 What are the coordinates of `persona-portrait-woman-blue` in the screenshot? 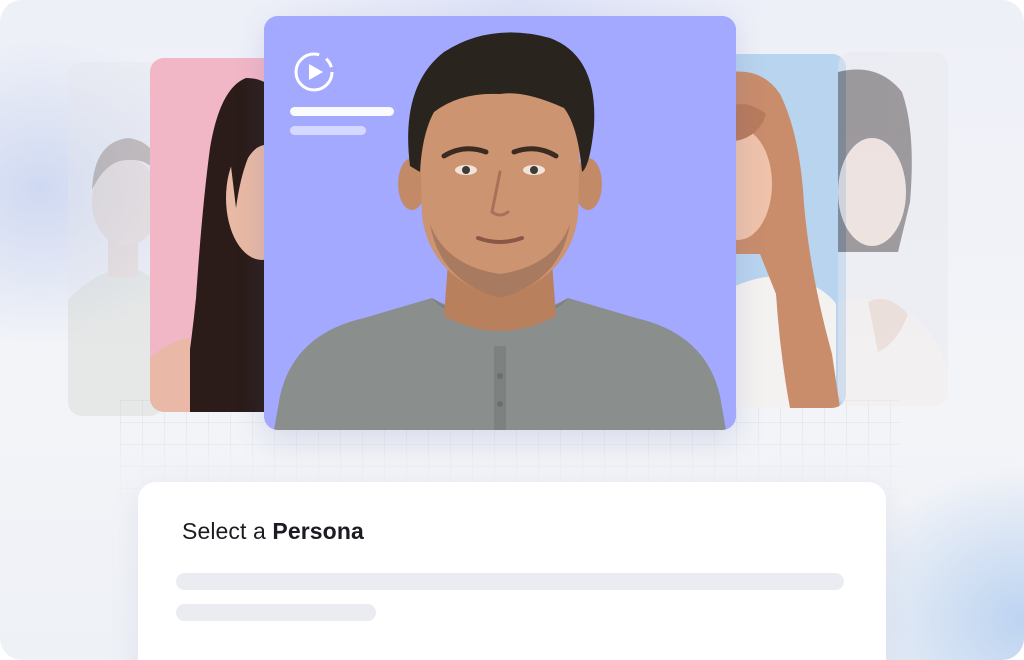 It's located at (783, 231).